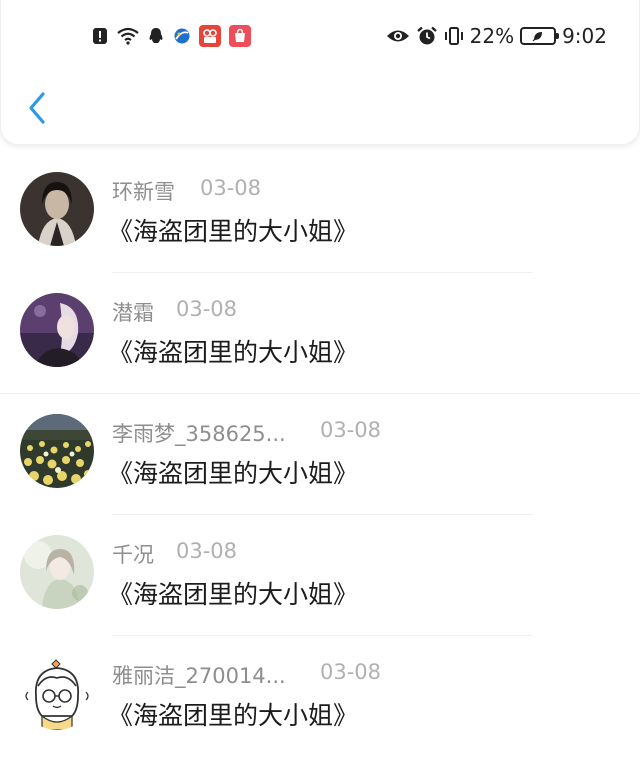  Describe the element at coordinates (143, 192) in the screenshot. I see `user-name: 环新雪` at that location.